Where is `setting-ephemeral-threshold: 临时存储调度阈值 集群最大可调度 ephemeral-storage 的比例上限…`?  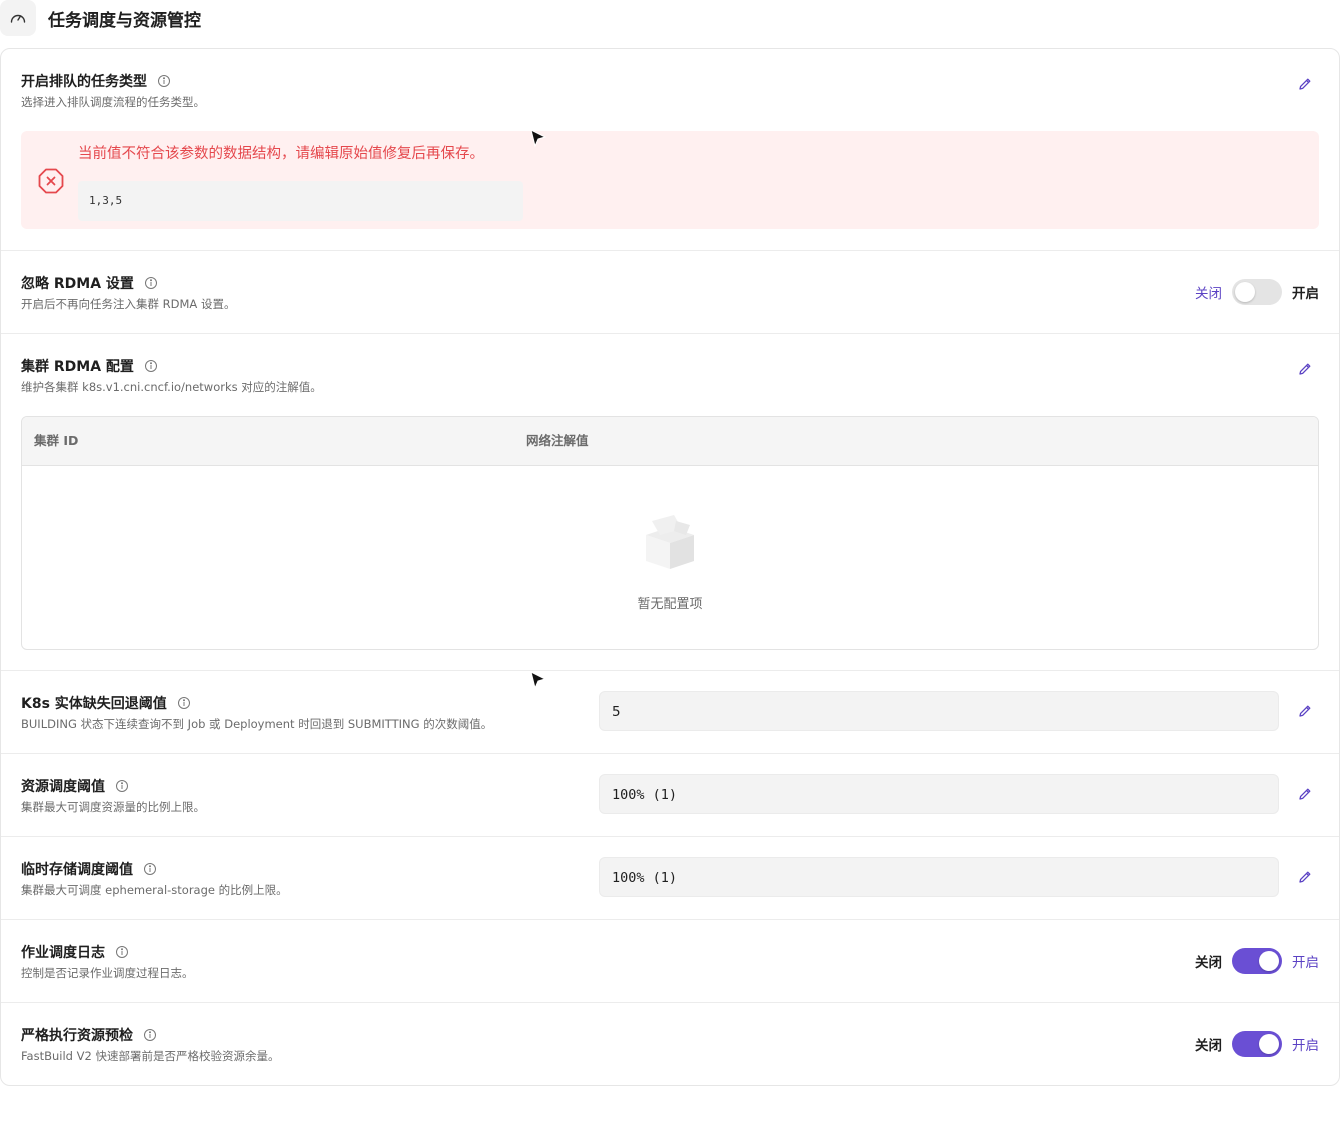 setting-ephemeral-threshold: 临时存储调度阈值 集群最大可调度 ephemeral-storage 的比例上限… is located at coordinates (670, 878).